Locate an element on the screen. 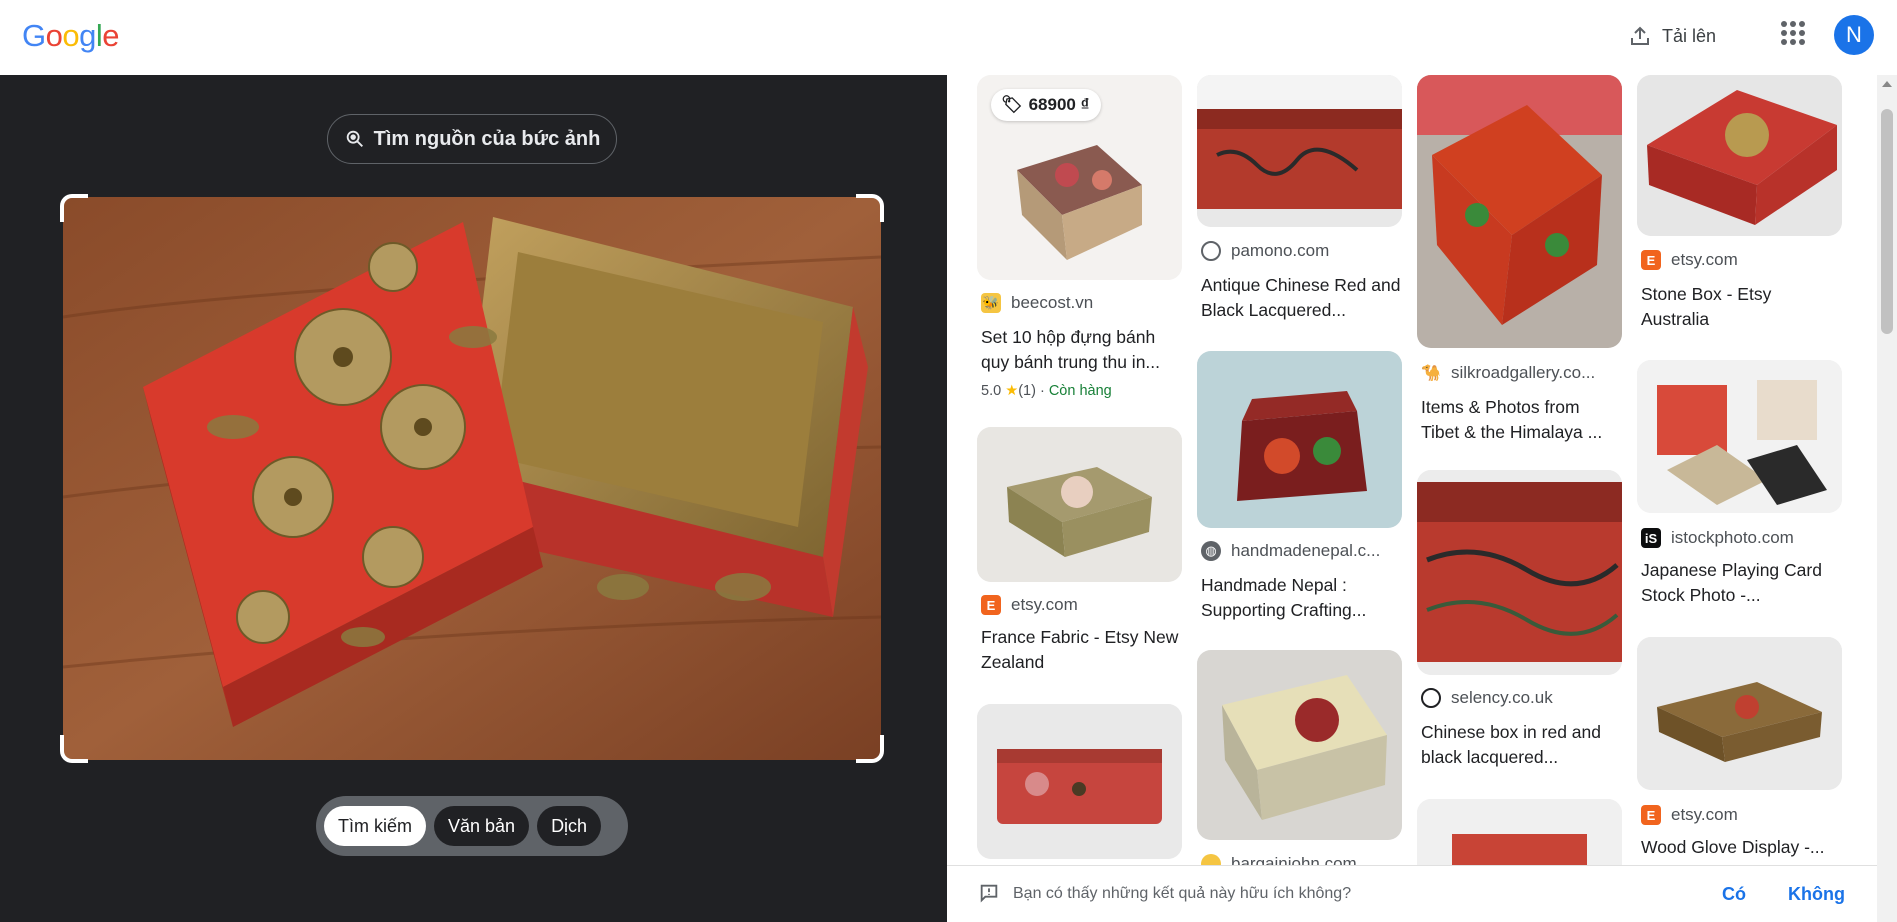 The width and height of the screenshot is (1897, 922). google-logo: Google is located at coordinates (71, 36).